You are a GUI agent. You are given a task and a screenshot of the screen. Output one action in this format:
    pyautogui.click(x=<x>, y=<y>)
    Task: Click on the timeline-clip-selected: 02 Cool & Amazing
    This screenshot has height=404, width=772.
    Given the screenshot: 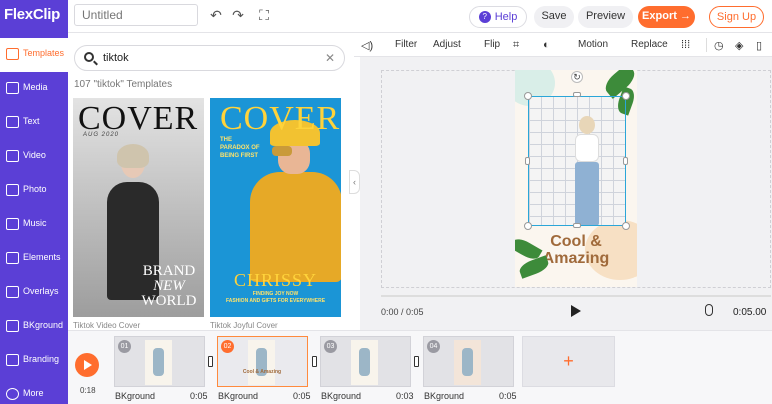 What is the action you would take?
    pyautogui.click(x=262, y=361)
    